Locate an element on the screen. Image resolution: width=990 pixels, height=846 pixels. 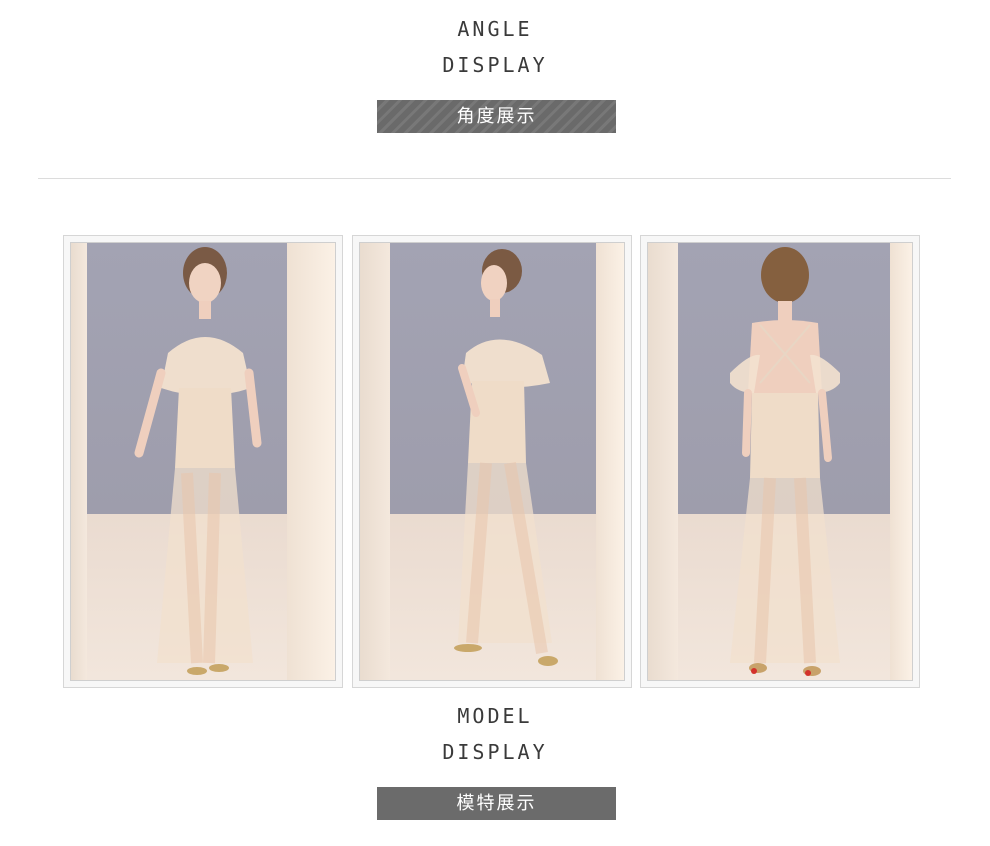
photo-side-image is located at coordinates (492, 461).